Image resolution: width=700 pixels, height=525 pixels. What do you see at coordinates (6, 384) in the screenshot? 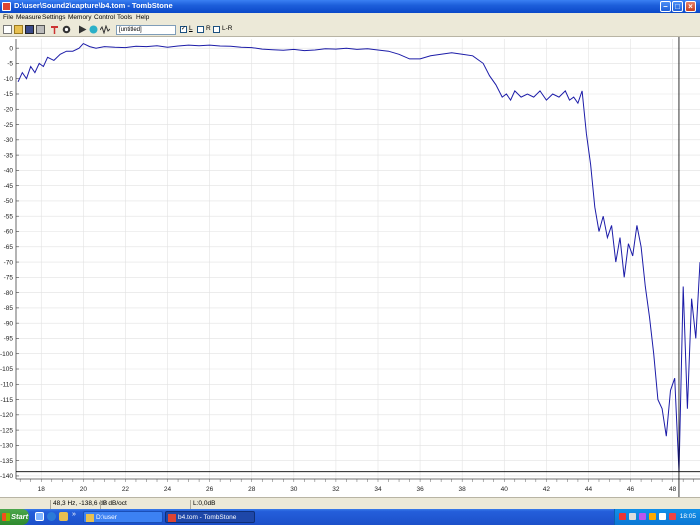
I see `y-tick-label: -110` at bounding box center [6, 384].